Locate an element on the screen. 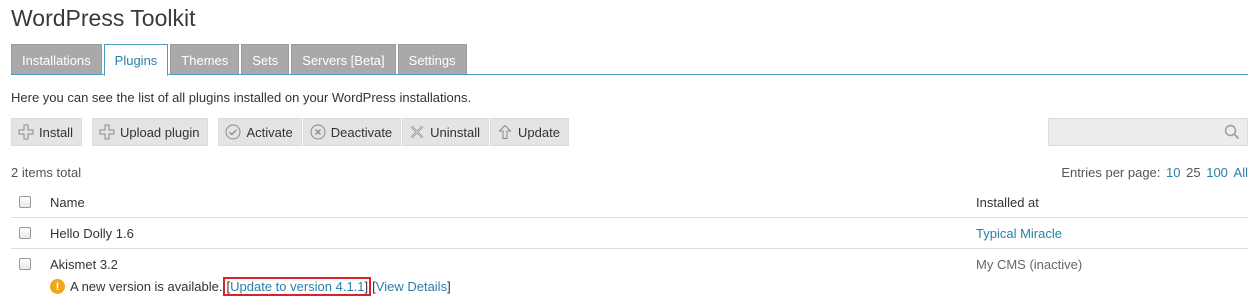 Image resolution: width=1256 pixels, height=306 pixels. x-icon is located at coordinates (417, 132).